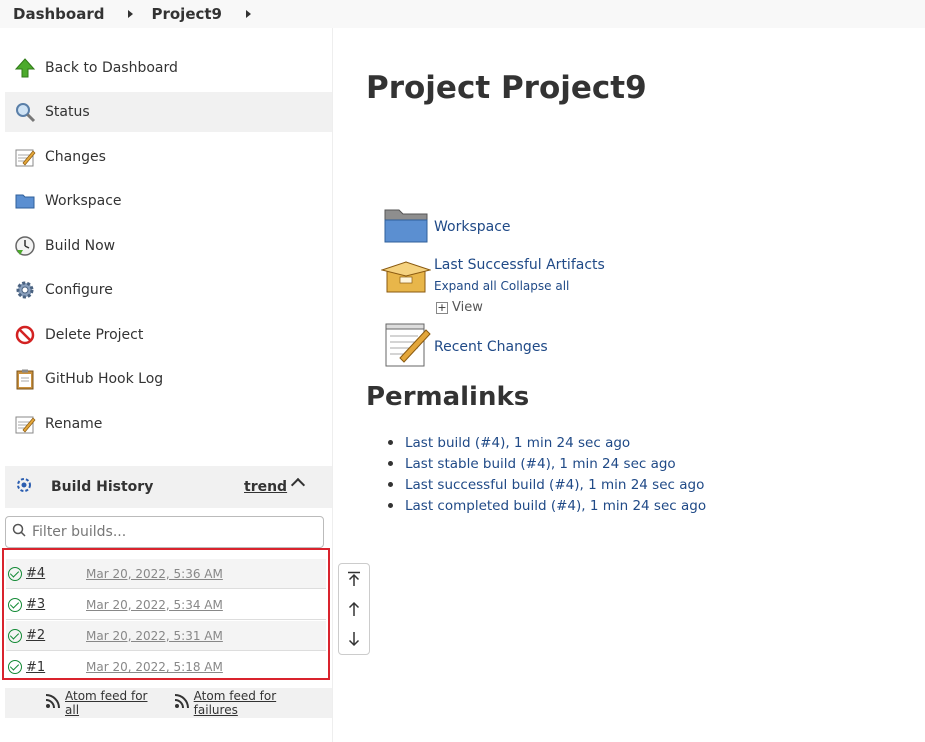  I want to click on build-row: #1 Mar 20, 2022, 5:18 AM, so click(166, 667).